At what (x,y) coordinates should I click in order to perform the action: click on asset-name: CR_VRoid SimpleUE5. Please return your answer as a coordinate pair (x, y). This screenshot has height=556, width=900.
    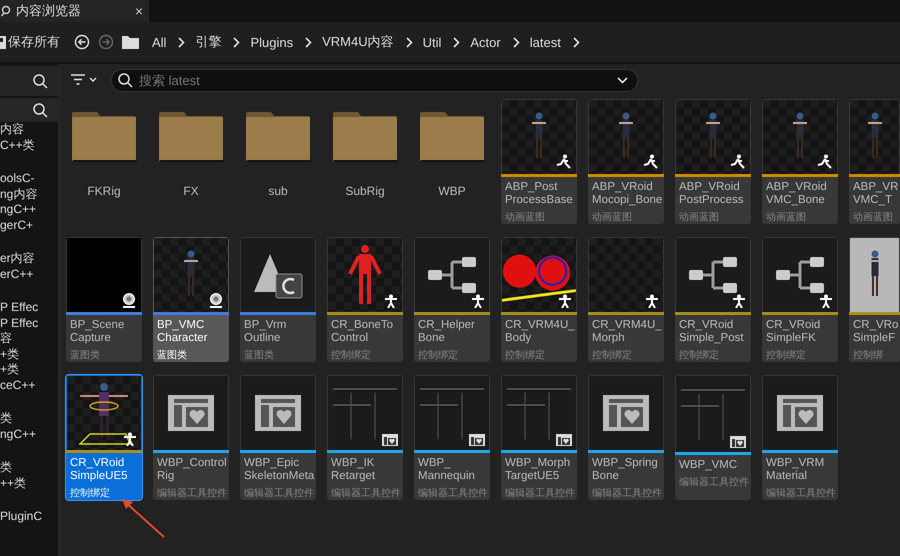
    Looking at the image, I should click on (99, 470).